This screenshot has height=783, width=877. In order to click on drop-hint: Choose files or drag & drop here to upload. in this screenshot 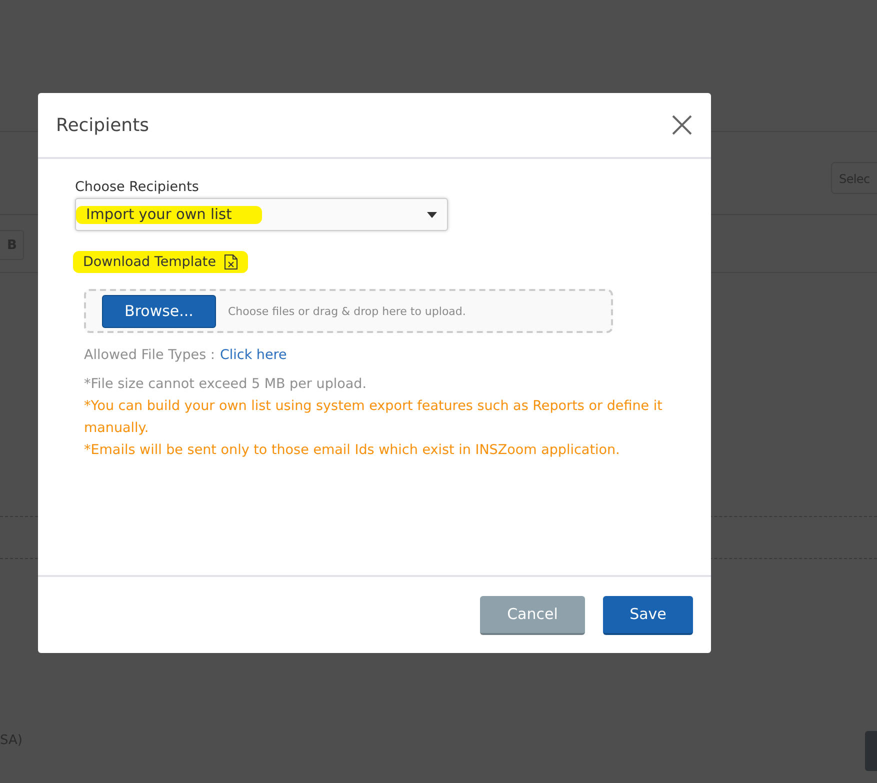, I will do `click(347, 311)`.